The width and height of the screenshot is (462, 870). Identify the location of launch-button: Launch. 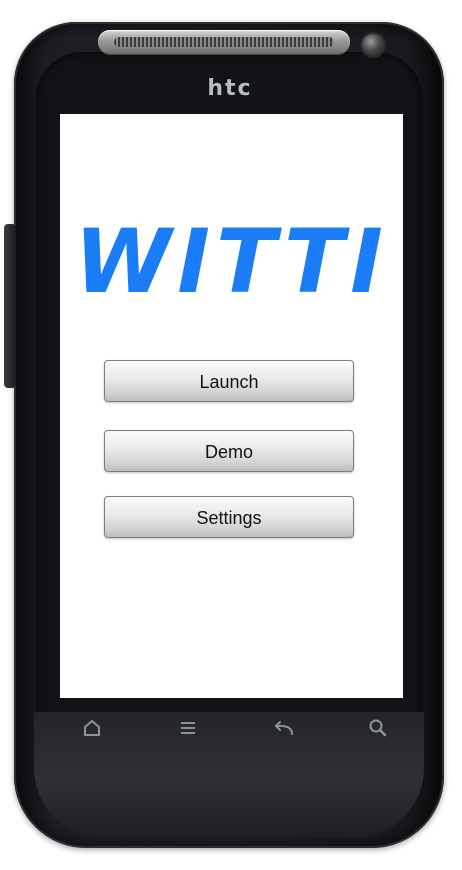
(229, 381).